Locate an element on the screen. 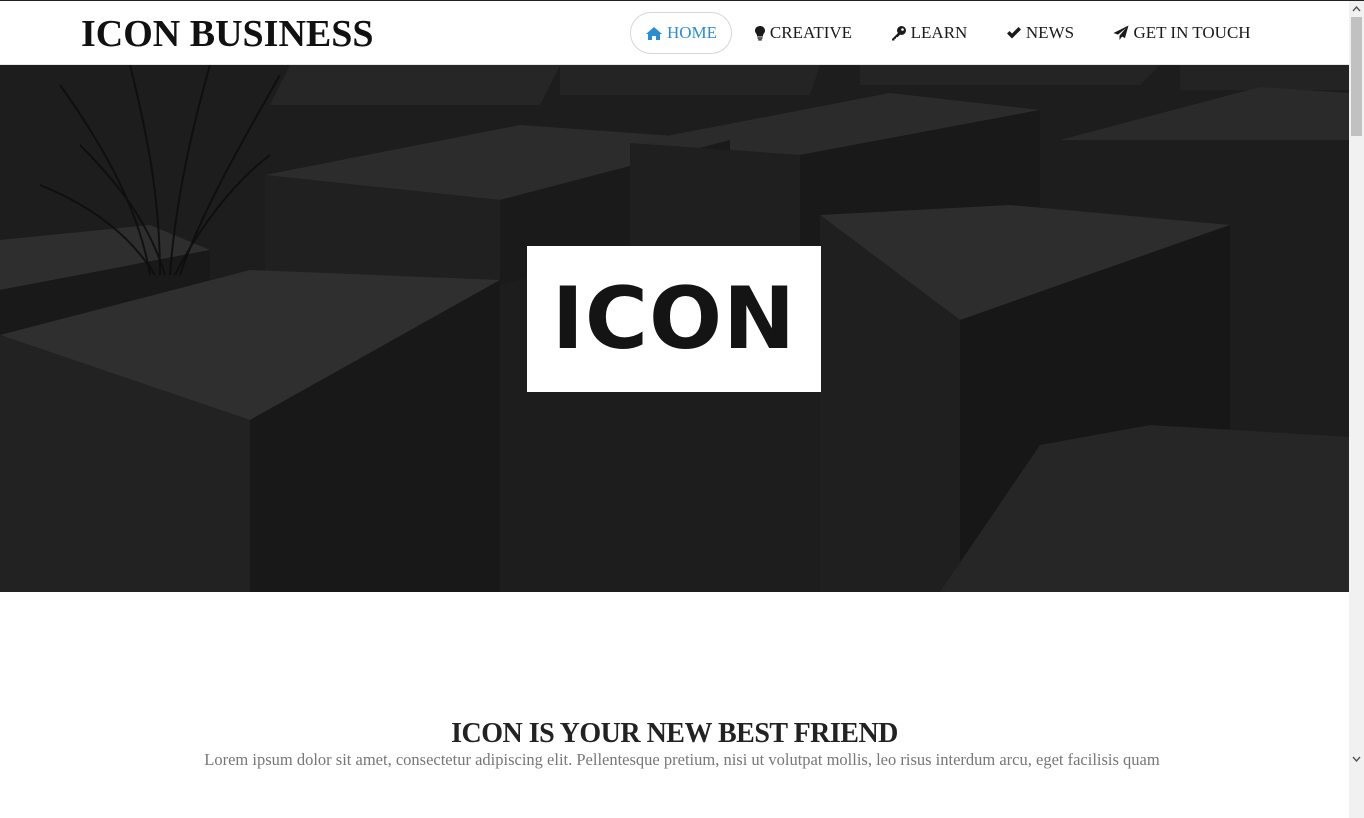  intro-title: ICON IS YOUR NEW BEST FRIEND is located at coordinates (674, 734).